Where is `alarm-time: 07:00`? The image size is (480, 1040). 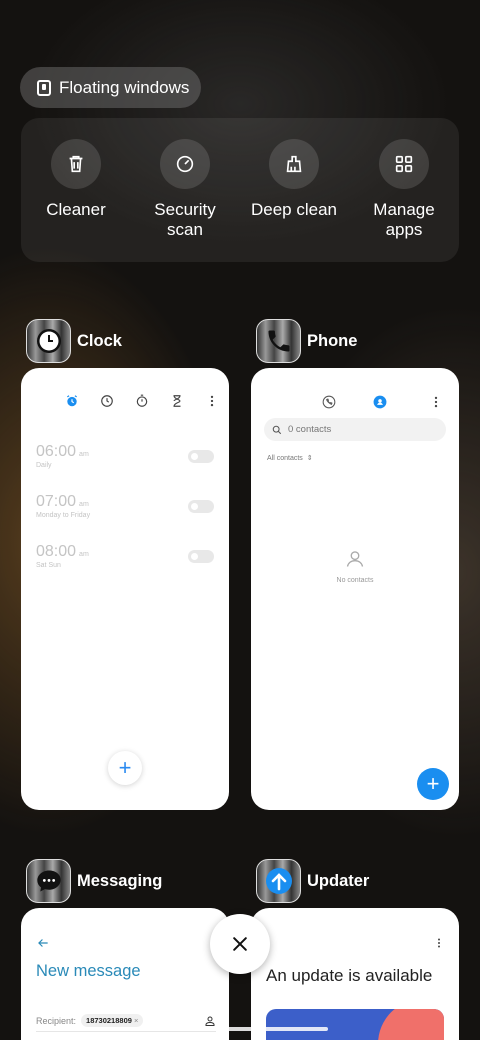 alarm-time: 07:00 is located at coordinates (56, 501).